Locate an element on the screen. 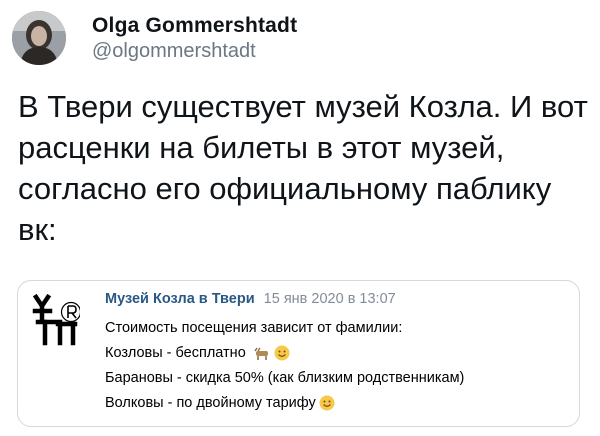 Image resolution: width=600 pixels, height=436 pixels. post-line: Стоимость посещения зависит от фамилии: is located at coordinates (254, 328).